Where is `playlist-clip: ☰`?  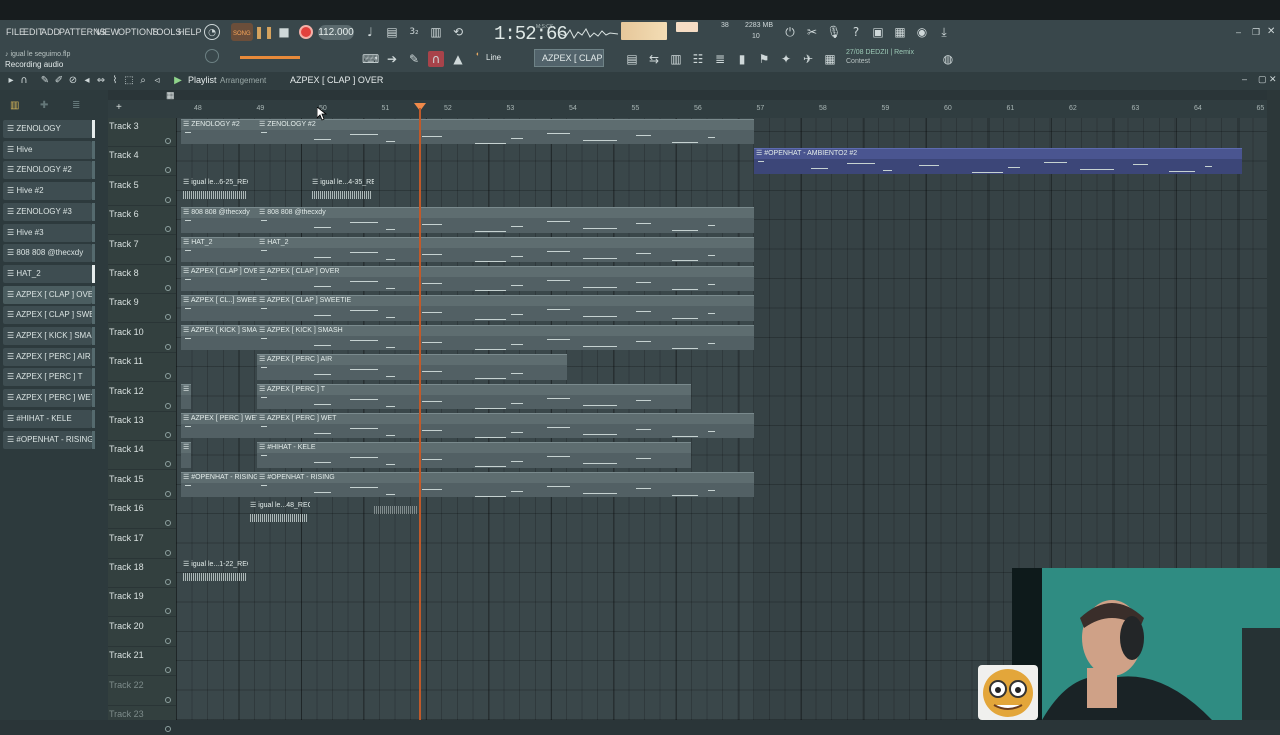 playlist-clip: ☰ is located at coordinates (186, 455).